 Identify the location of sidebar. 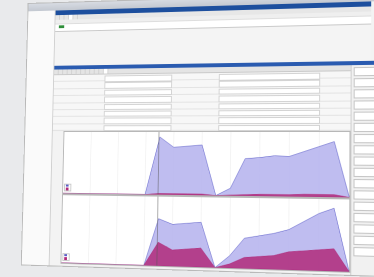
(39, 138).